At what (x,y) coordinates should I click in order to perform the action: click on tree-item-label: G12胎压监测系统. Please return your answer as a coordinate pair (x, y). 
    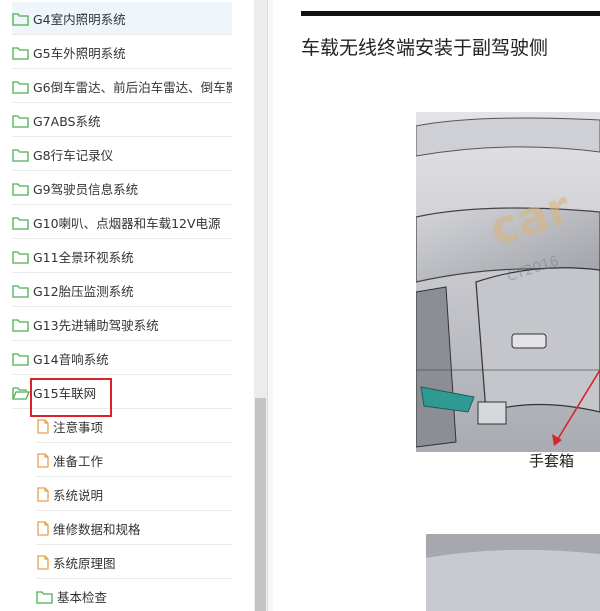
    Looking at the image, I should click on (83, 291).